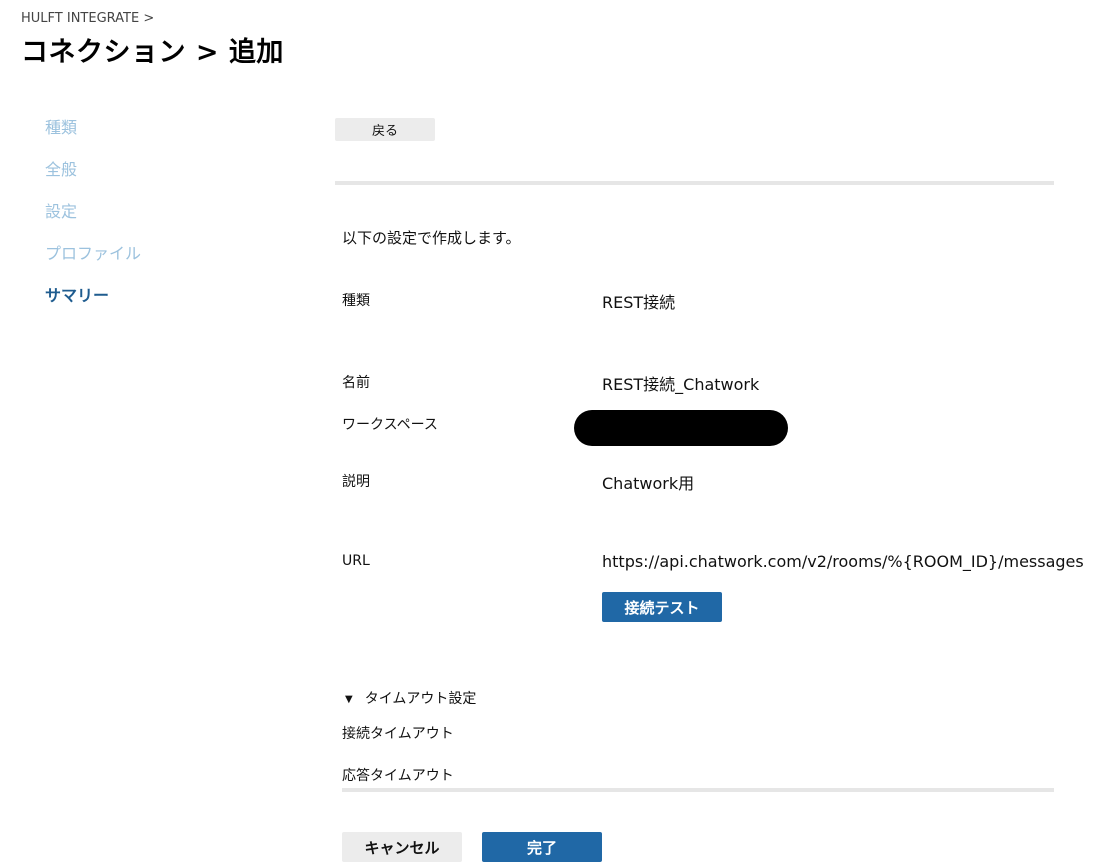 The image size is (1096, 862). What do you see at coordinates (87, 18) in the screenshot?
I see `breadcrumb: HULFT INTEGRATE >` at bounding box center [87, 18].